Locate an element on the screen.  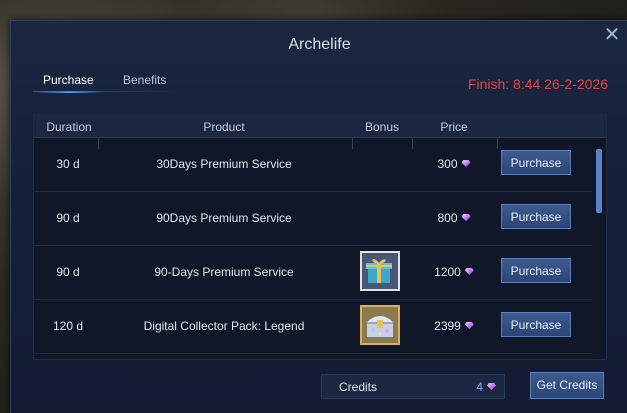
header-product: Product is located at coordinates (224, 127).